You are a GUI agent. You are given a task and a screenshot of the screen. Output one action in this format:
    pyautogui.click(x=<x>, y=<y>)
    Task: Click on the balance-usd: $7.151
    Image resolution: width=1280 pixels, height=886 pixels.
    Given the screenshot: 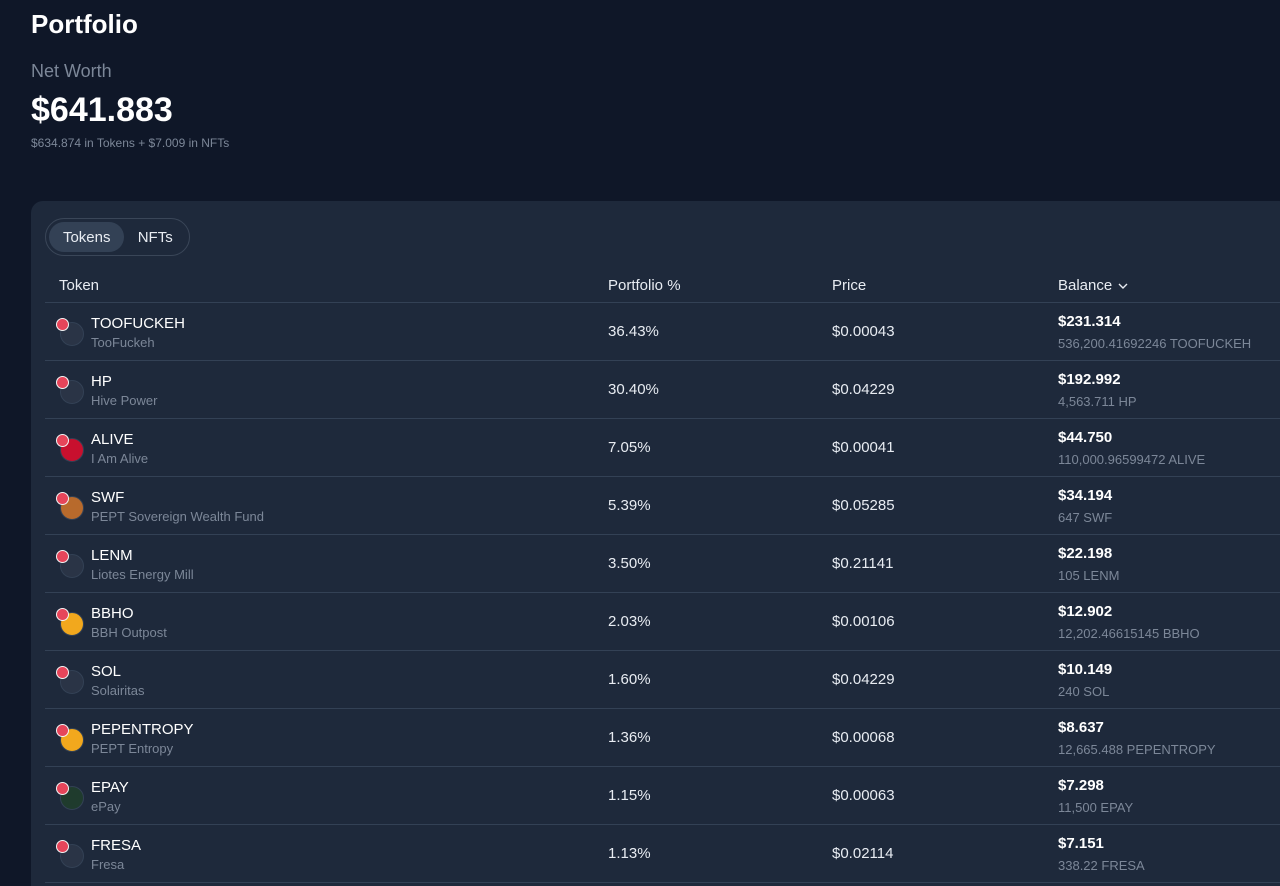 What is the action you would take?
    pyautogui.click(x=1081, y=843)
    